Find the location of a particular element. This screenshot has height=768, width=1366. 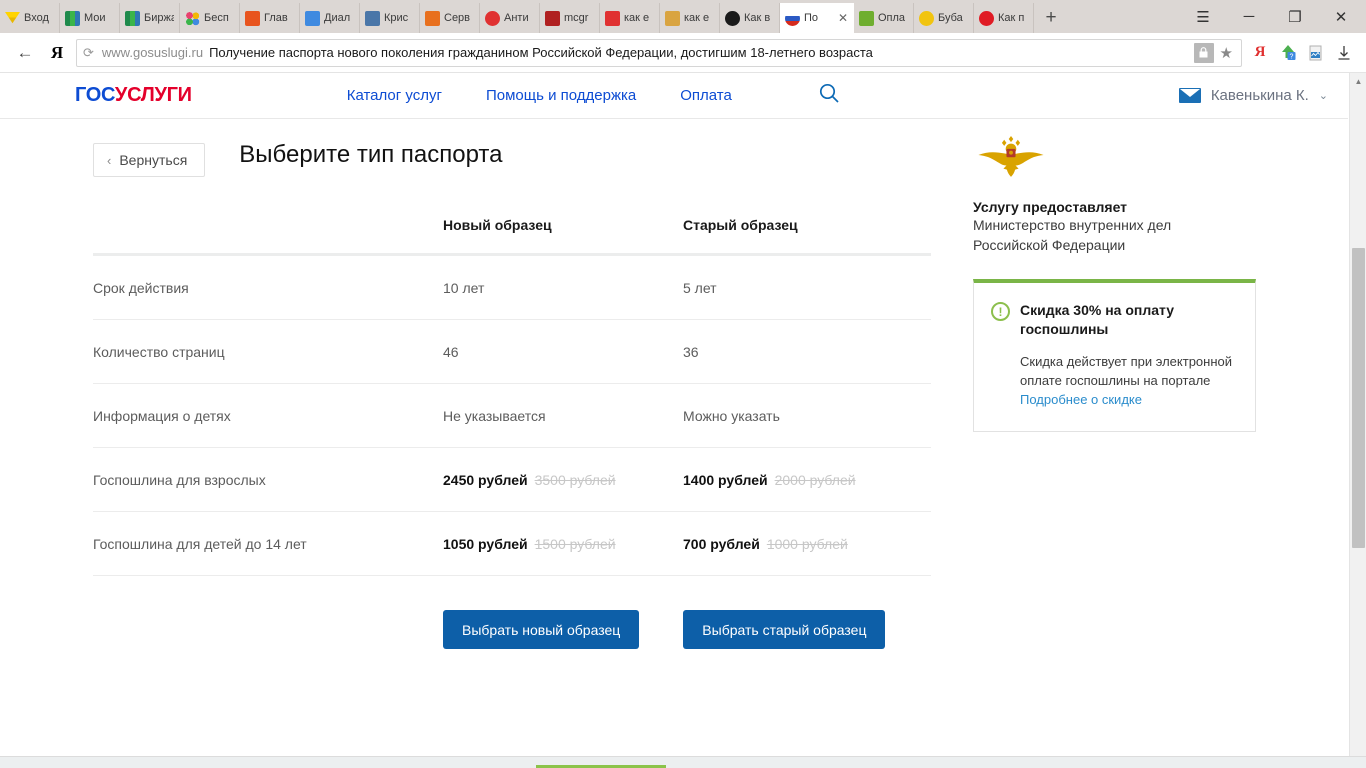

browser-tab: Бесп is located at coordinates (210, 18).